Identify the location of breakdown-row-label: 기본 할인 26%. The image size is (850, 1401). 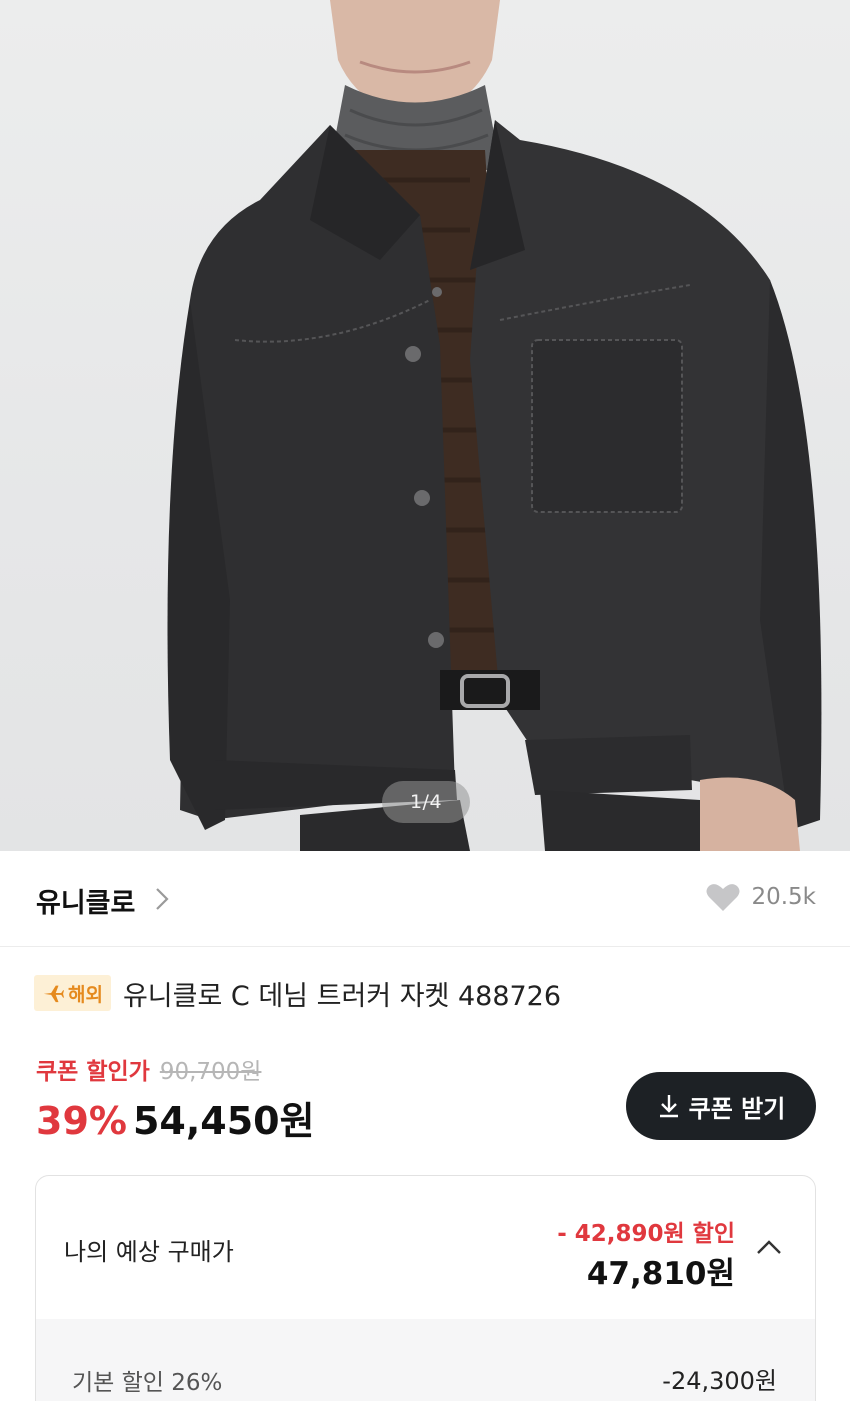
(147, 1383).